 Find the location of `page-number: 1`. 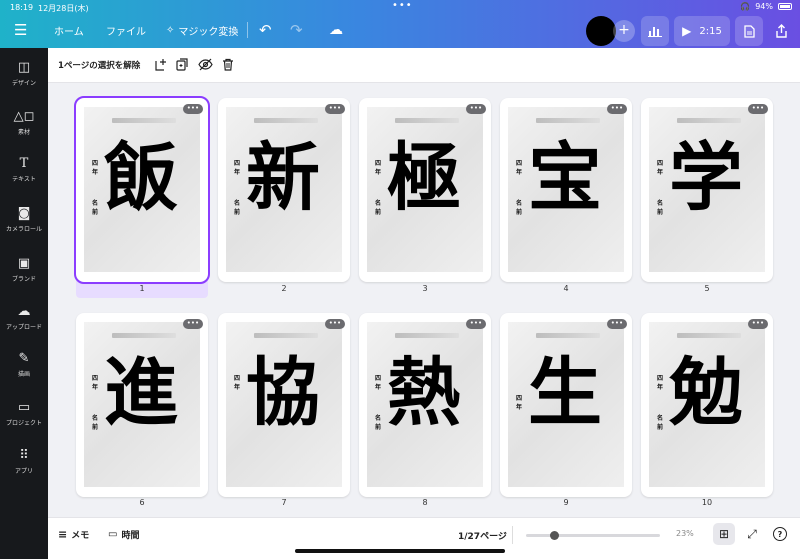

page-number: 1 is located at coordinates (142, 288).